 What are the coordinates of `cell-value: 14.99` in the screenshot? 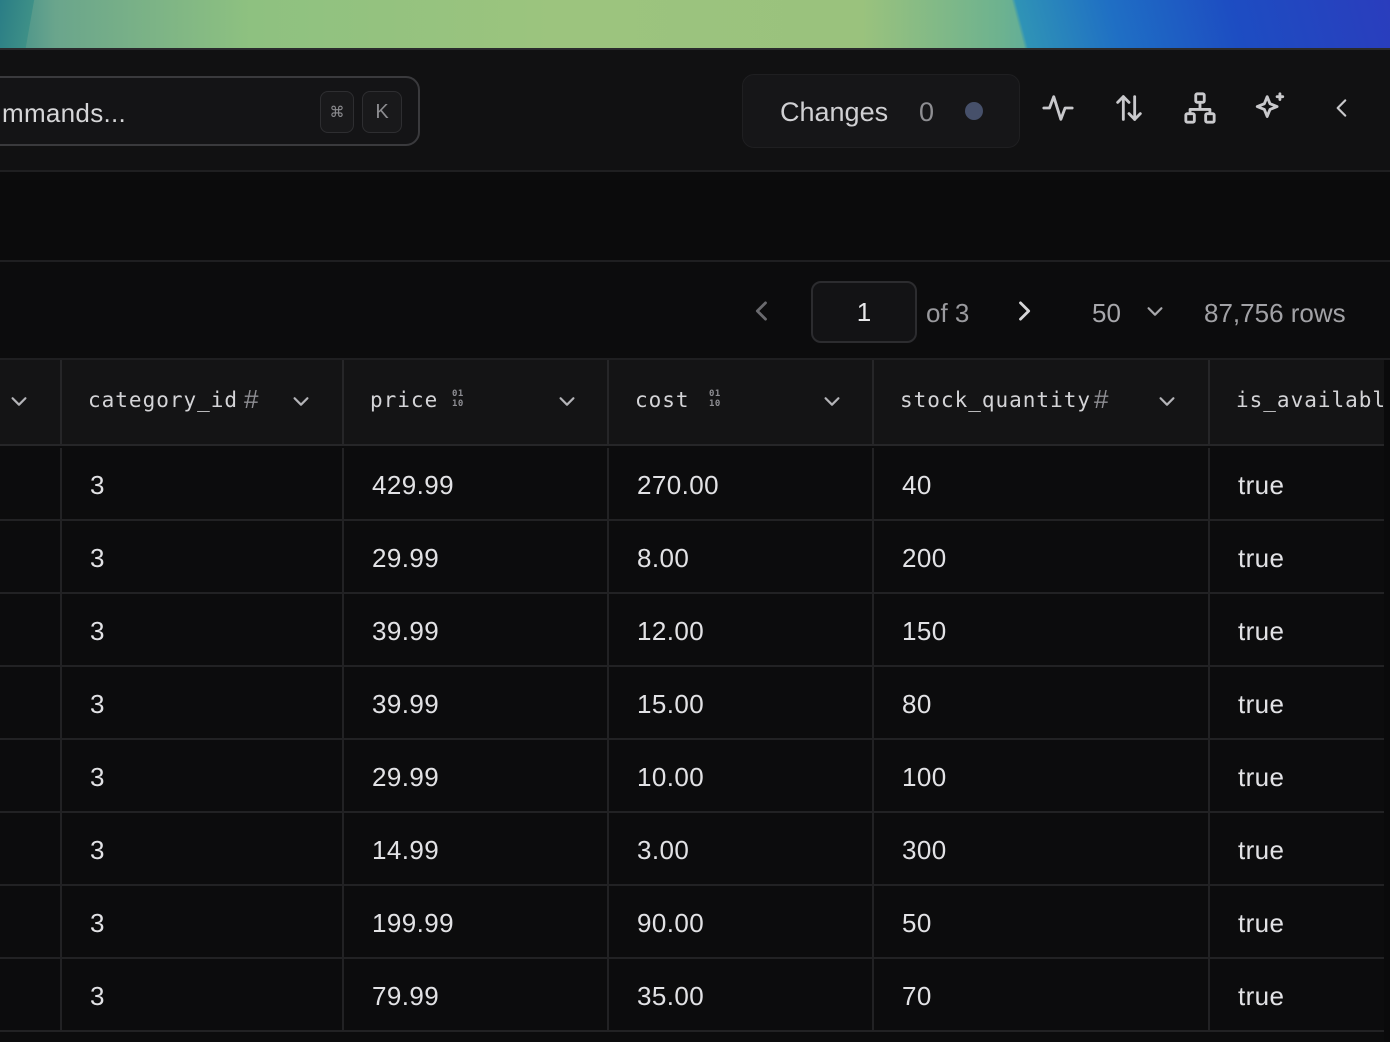 It's located at (406, 850).